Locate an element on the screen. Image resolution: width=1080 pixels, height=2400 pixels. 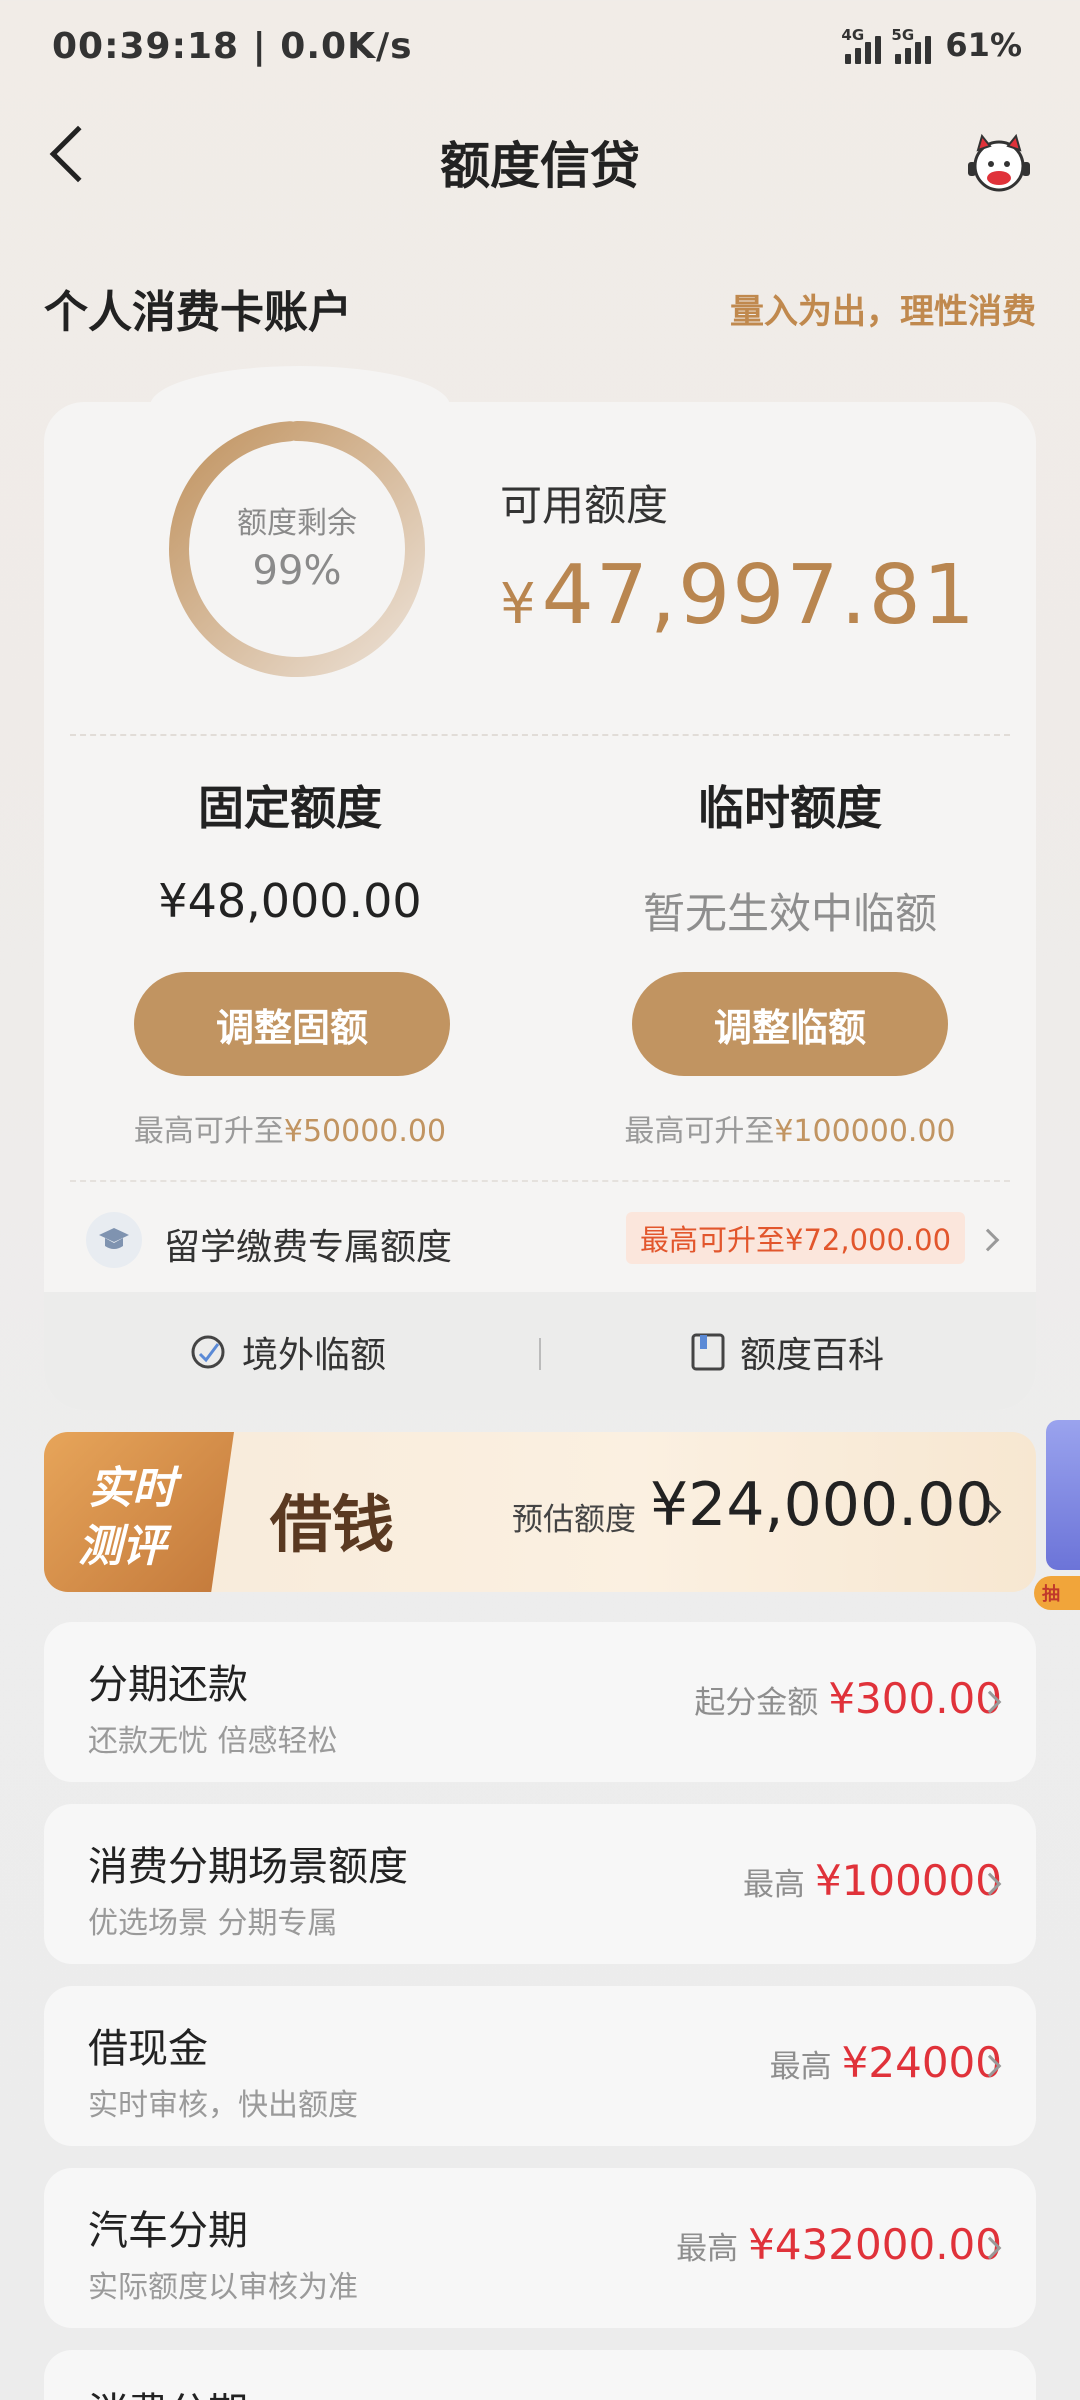
available-quota-amount: ¥47,997.81 is located at coordinates (738, 595).